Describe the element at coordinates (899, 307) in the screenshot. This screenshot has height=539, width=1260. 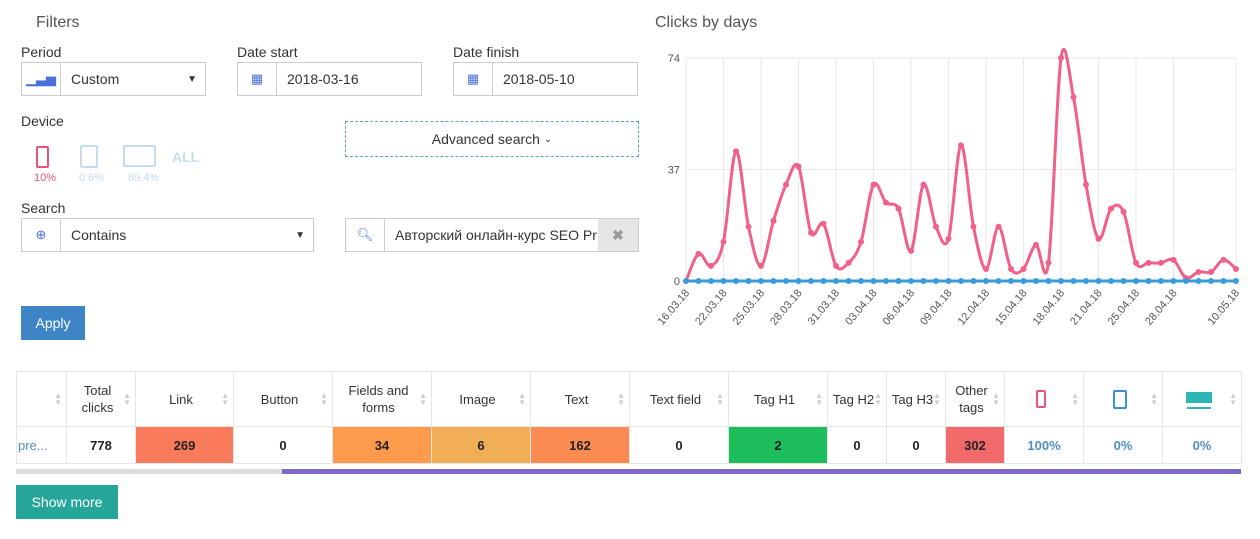
I see `x-tick-label: 06.04.18` at that location.